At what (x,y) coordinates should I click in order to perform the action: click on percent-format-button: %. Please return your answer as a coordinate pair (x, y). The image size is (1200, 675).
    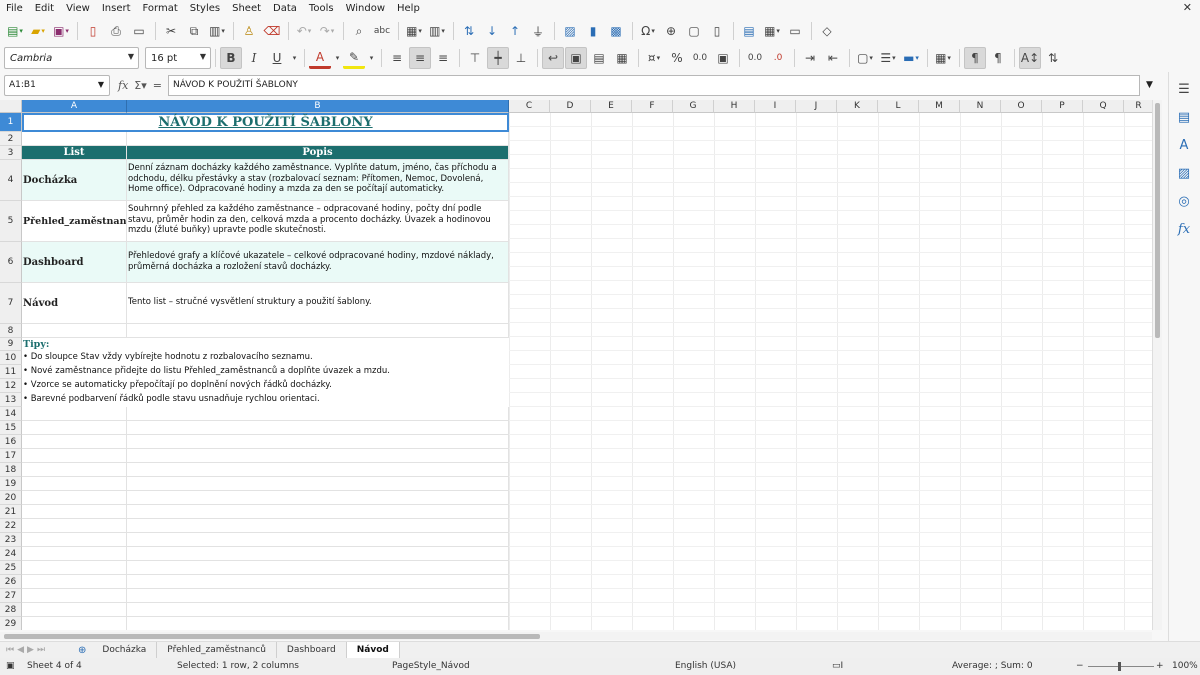
    Looking at the image, I should click on (677, 58).